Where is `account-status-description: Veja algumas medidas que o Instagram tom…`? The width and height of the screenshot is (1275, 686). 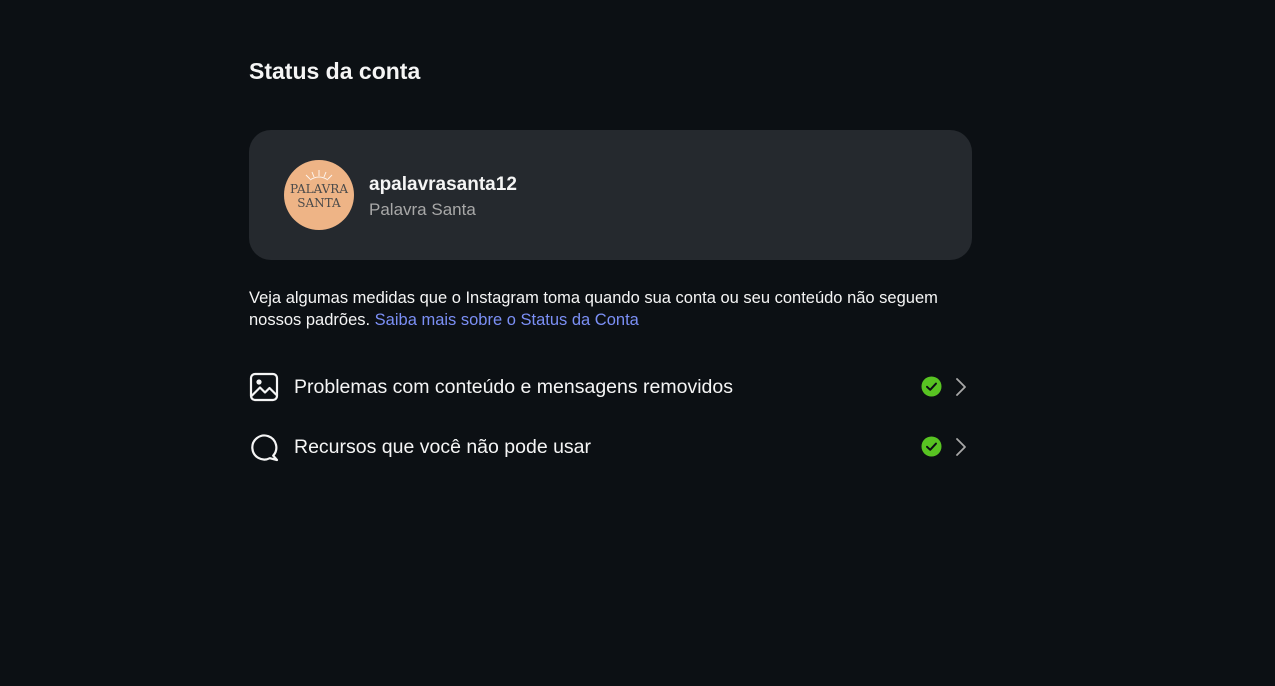
account-status-description: Veja algumas medidas que o Instagram tom… is located at coordinates (610, 309).